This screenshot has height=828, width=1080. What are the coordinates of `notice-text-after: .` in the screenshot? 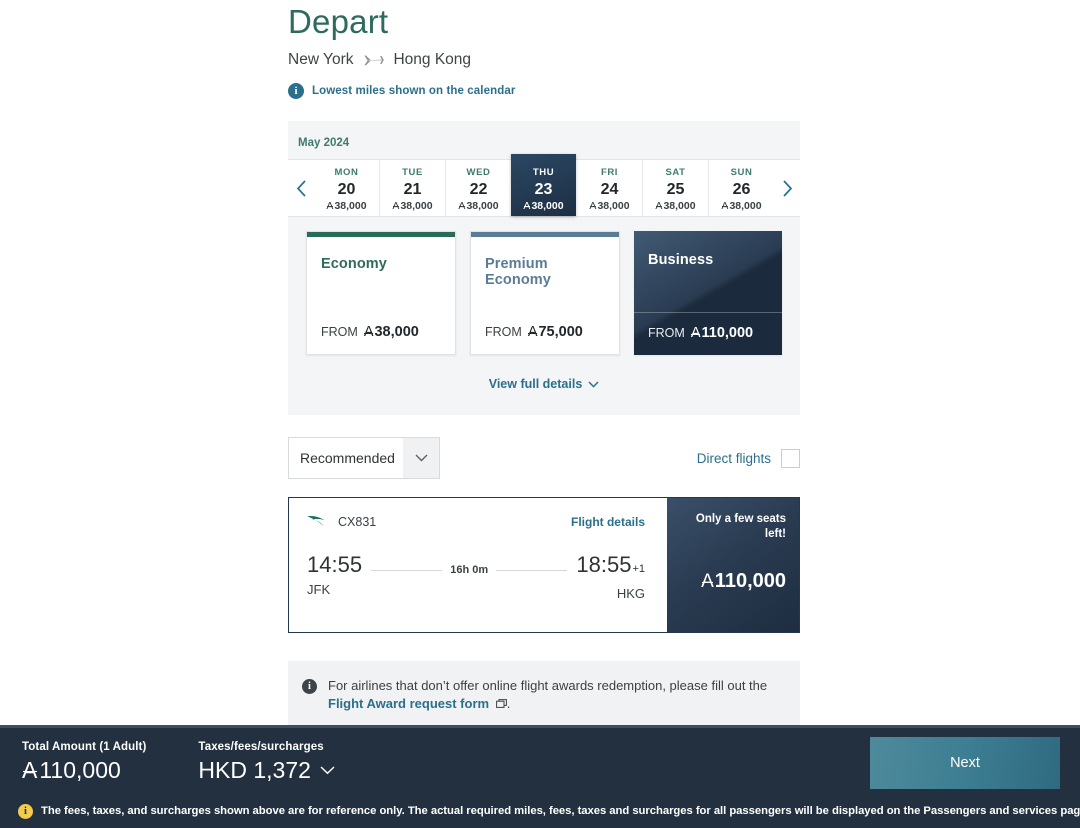 It's located at (508, 703).